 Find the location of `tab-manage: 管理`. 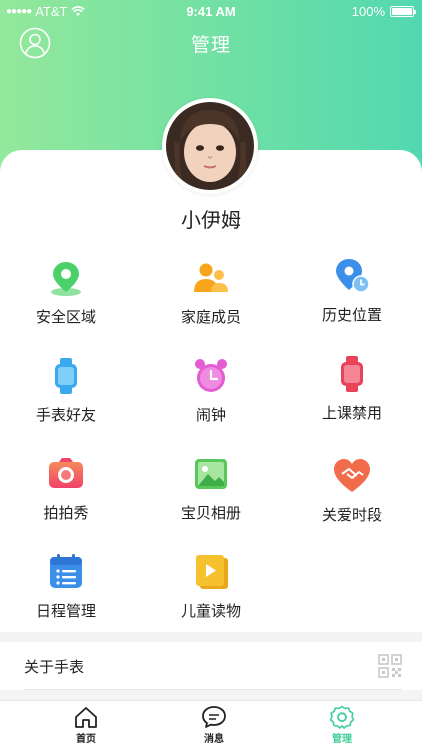

tab-manage: 管理 is located at coordinates (342, 727).